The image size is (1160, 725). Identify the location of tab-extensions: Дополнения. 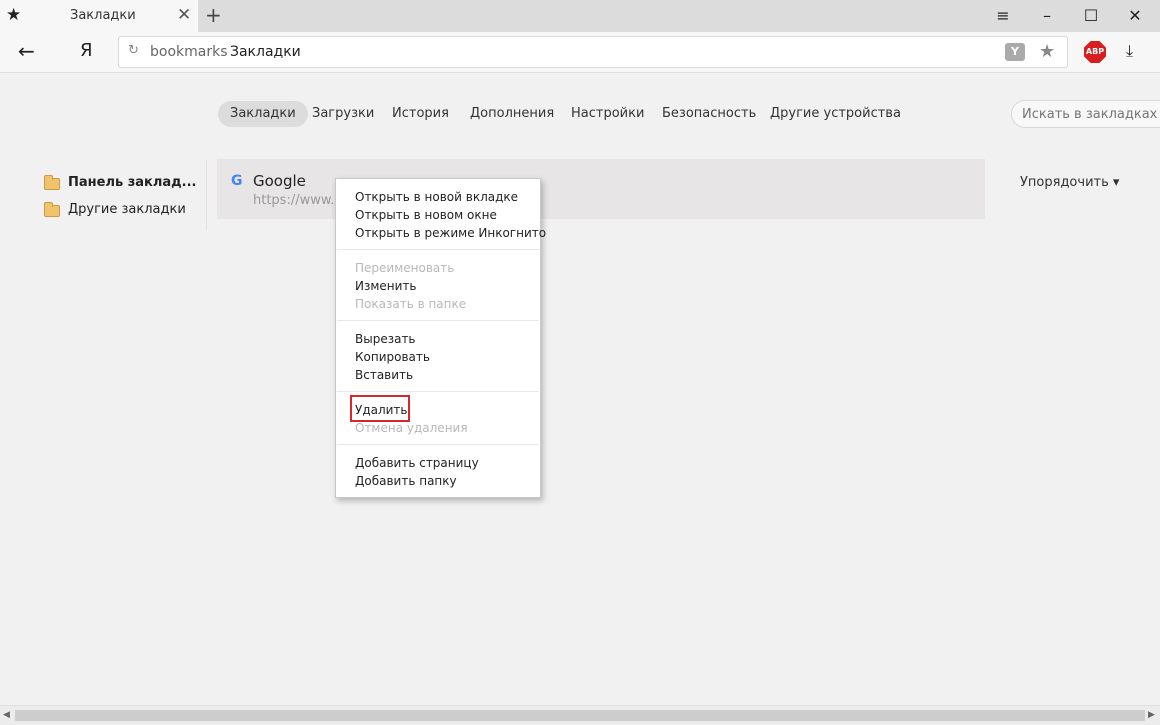
(512, 114).